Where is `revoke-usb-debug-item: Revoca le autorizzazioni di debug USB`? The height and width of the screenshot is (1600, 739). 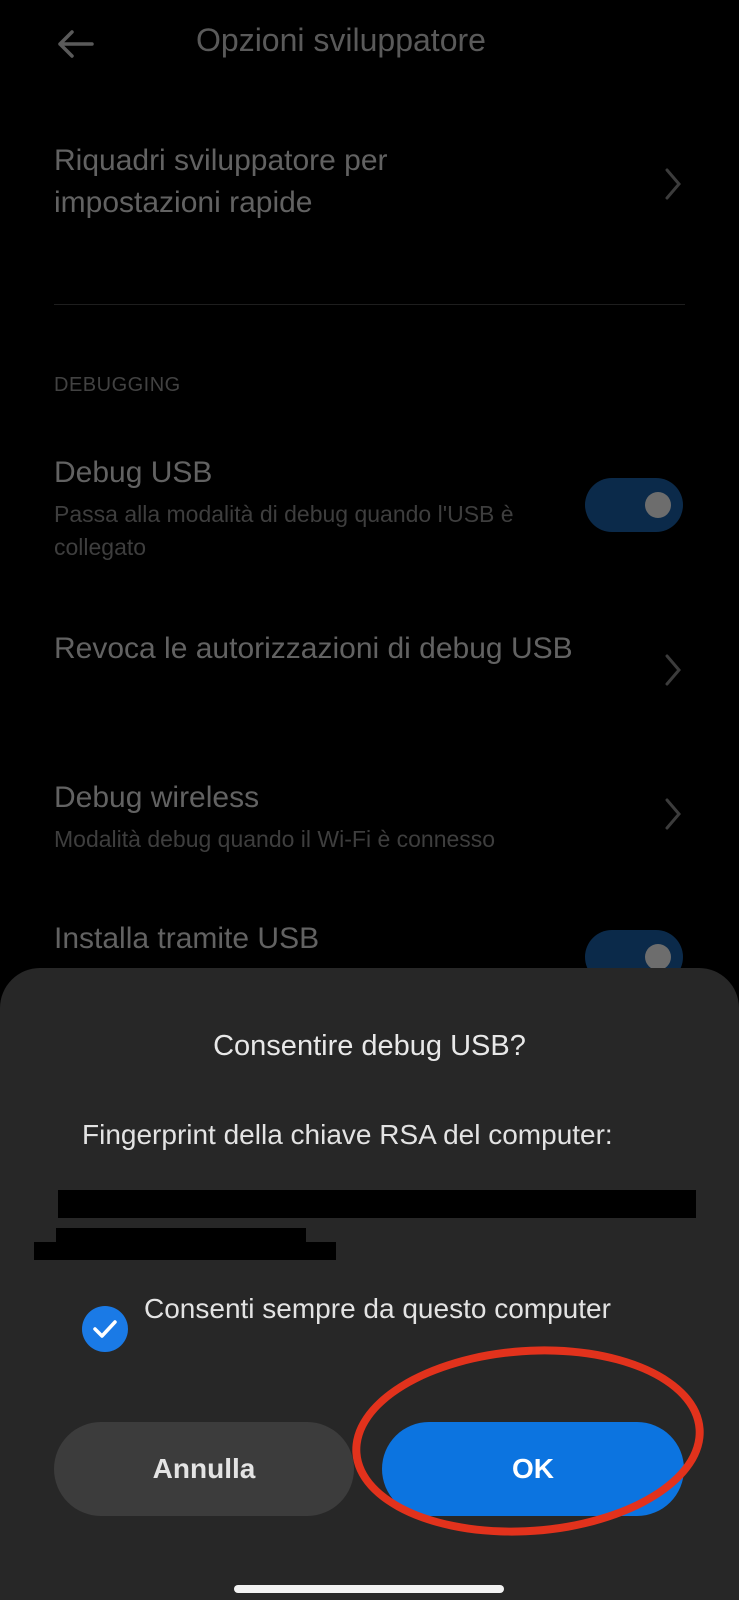
revoke-usb-debug-item: Revoca le autorizzazioni di debug USB is located at coordinates (324, 649).